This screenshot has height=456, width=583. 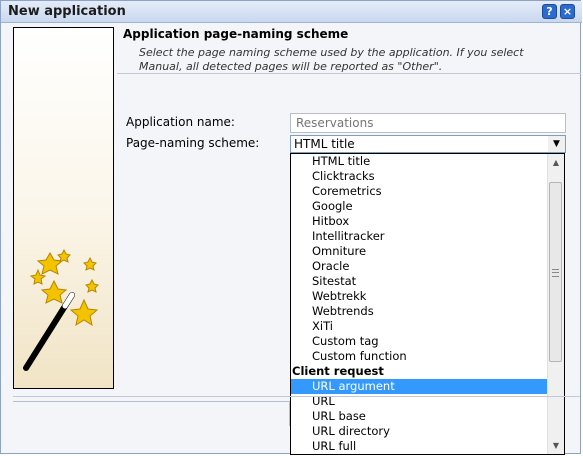 What do you see at coordinates (419, 161) in the screenshot?
I see `dropdown-option: HTML title` at bounding box center [419, 161].